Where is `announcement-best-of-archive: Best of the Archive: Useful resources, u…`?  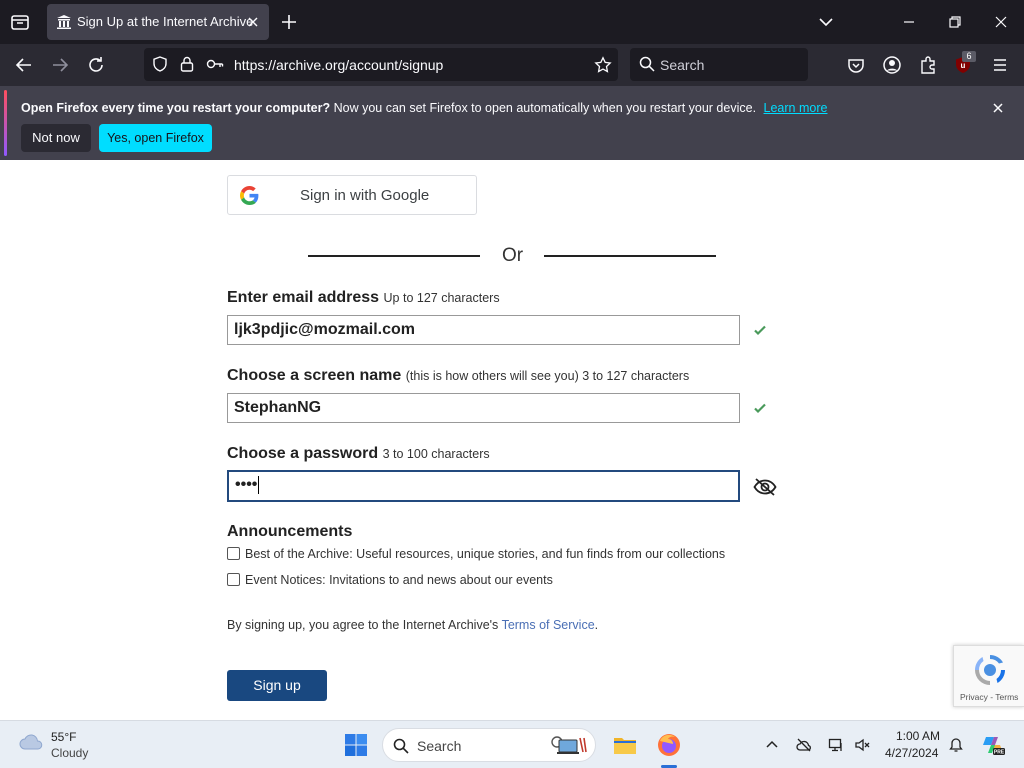 announcement-best-of-archive: Best of the Archive: Useful resources, u… is located at coordinates (476, 554).